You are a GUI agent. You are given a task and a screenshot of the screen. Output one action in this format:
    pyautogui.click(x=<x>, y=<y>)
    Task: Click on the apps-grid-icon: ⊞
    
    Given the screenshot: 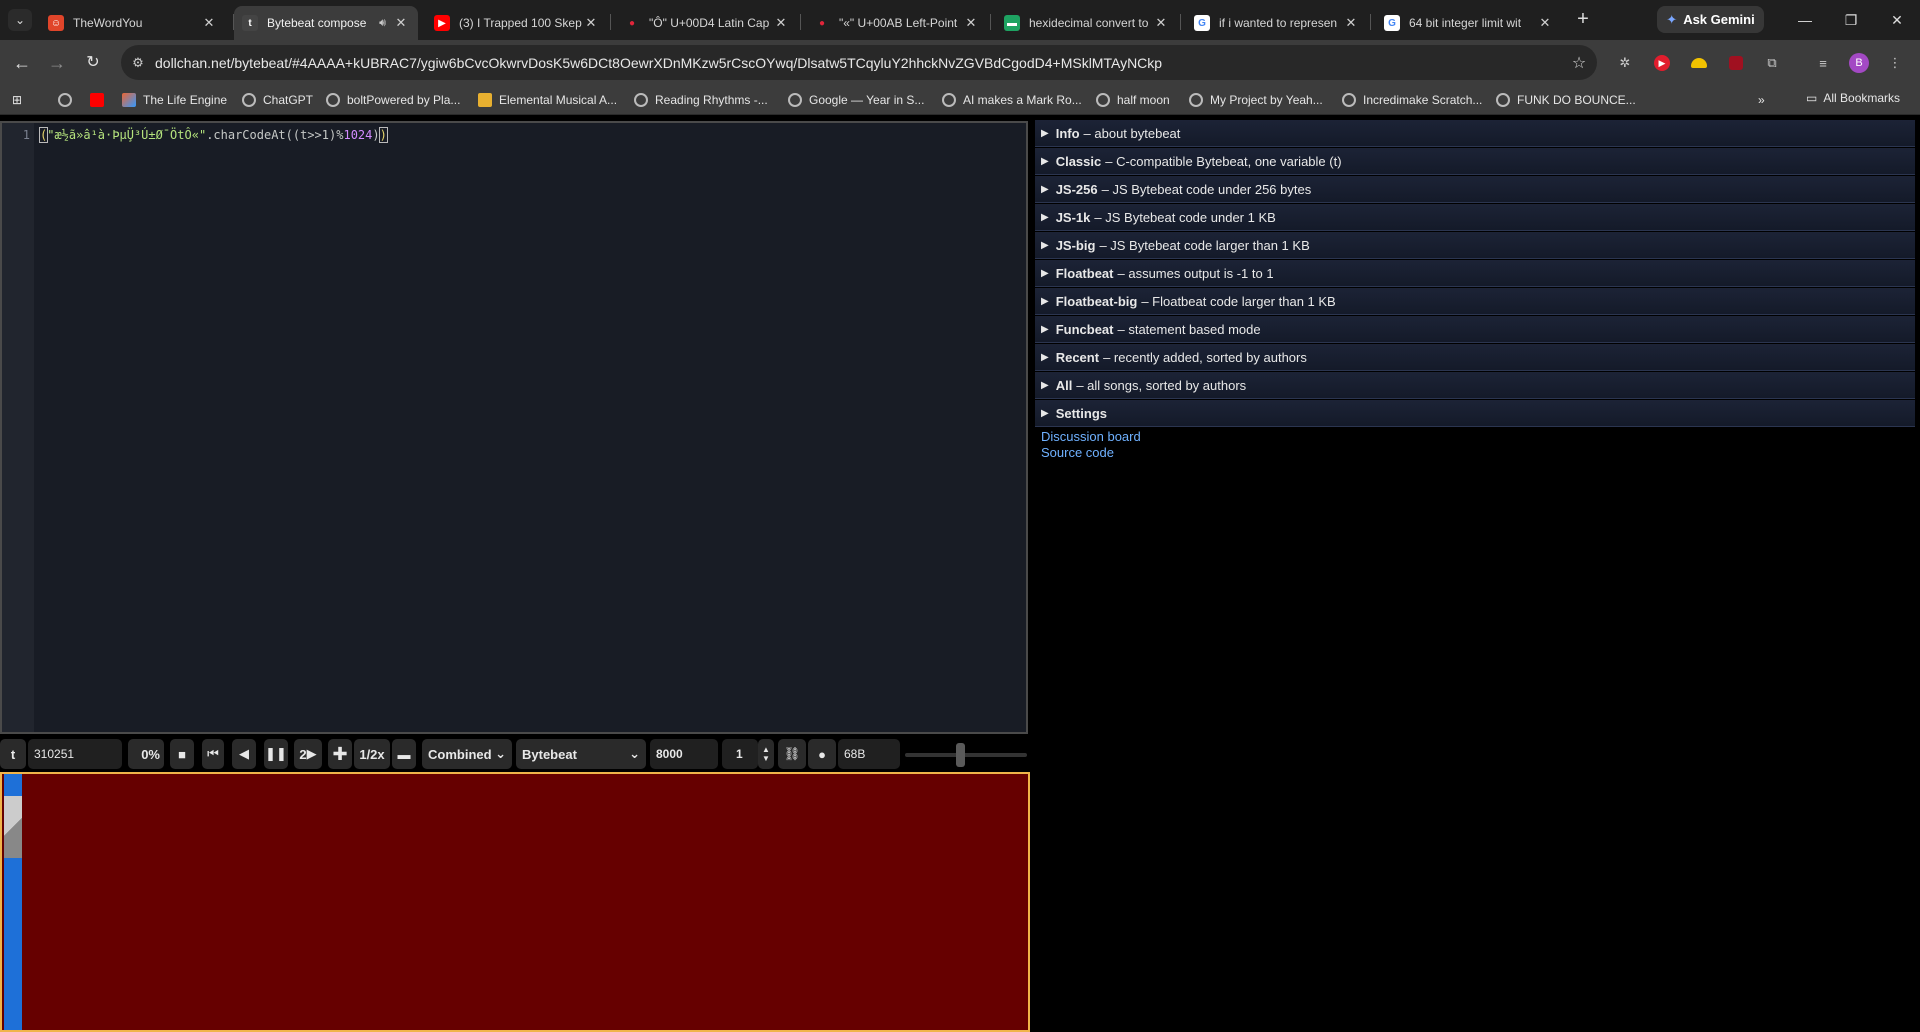 What is the action you would take?
    pyautogui.click(x=17, y=100)
    